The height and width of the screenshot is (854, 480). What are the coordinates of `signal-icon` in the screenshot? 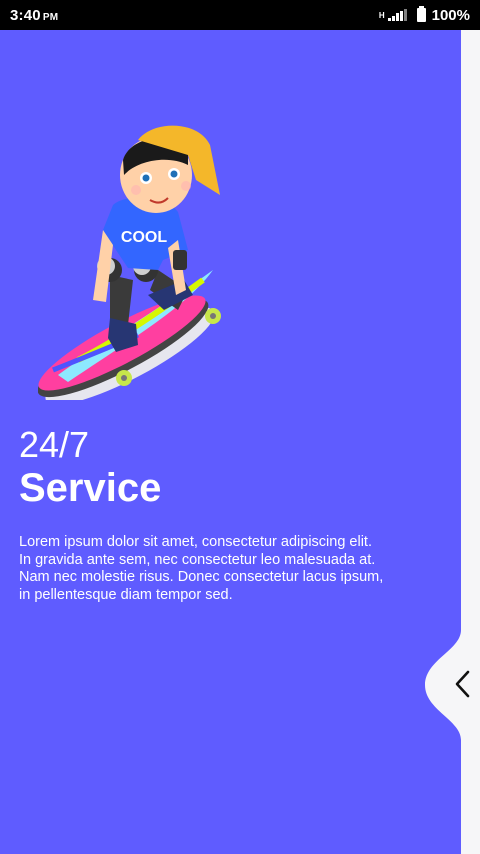 It's located at (397, 15).